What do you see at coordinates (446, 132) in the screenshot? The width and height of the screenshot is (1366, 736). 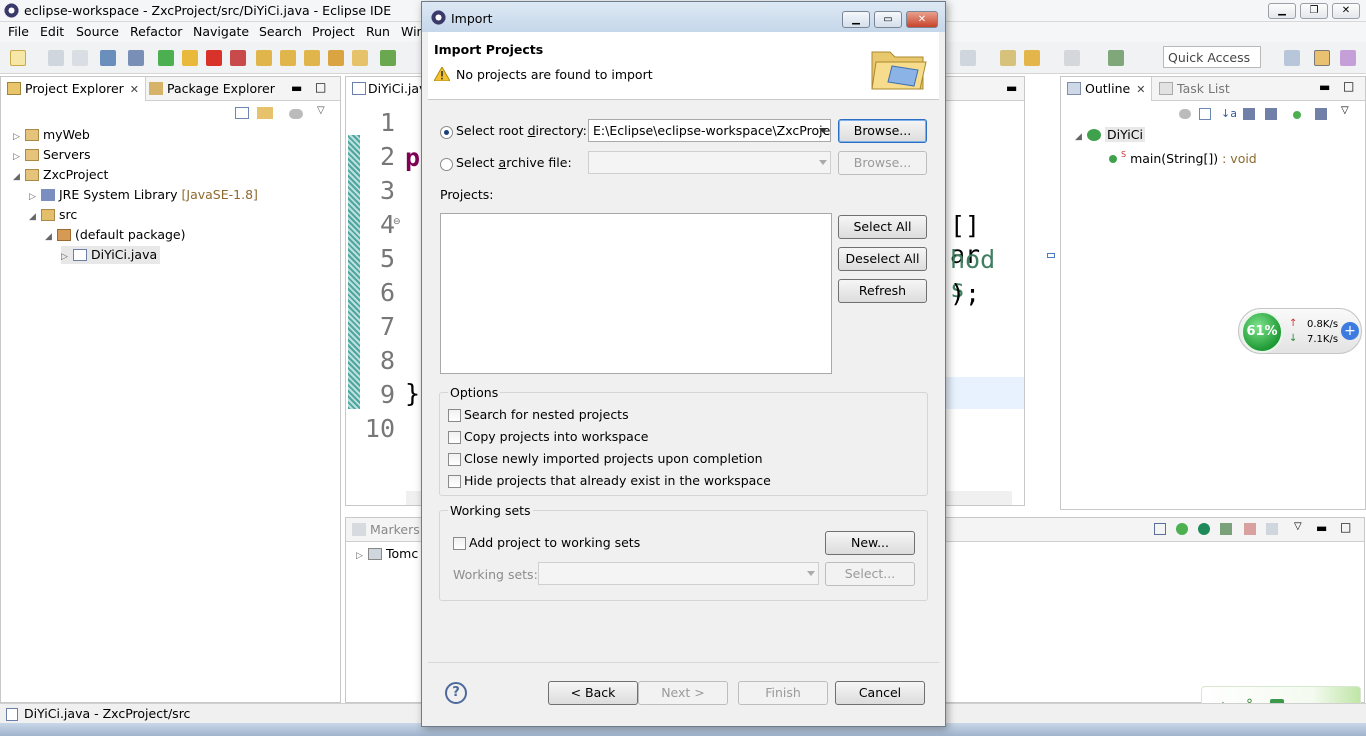 I see `root-directory-radio` at bounding box center [446, 132].